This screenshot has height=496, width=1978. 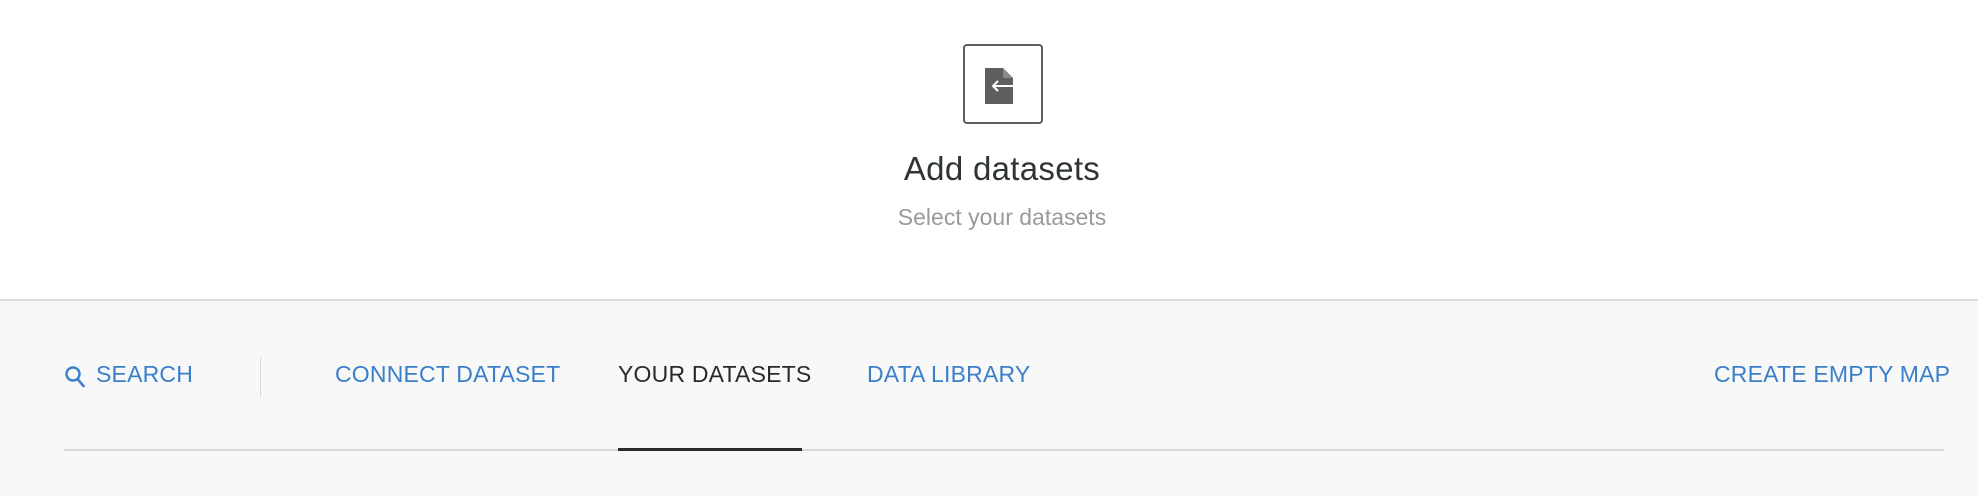 What do you see at coordinates (948, 374) in the screenshot?
I see `tab-data-library: DATA LIBRARY` at bounding box center [948, 374].